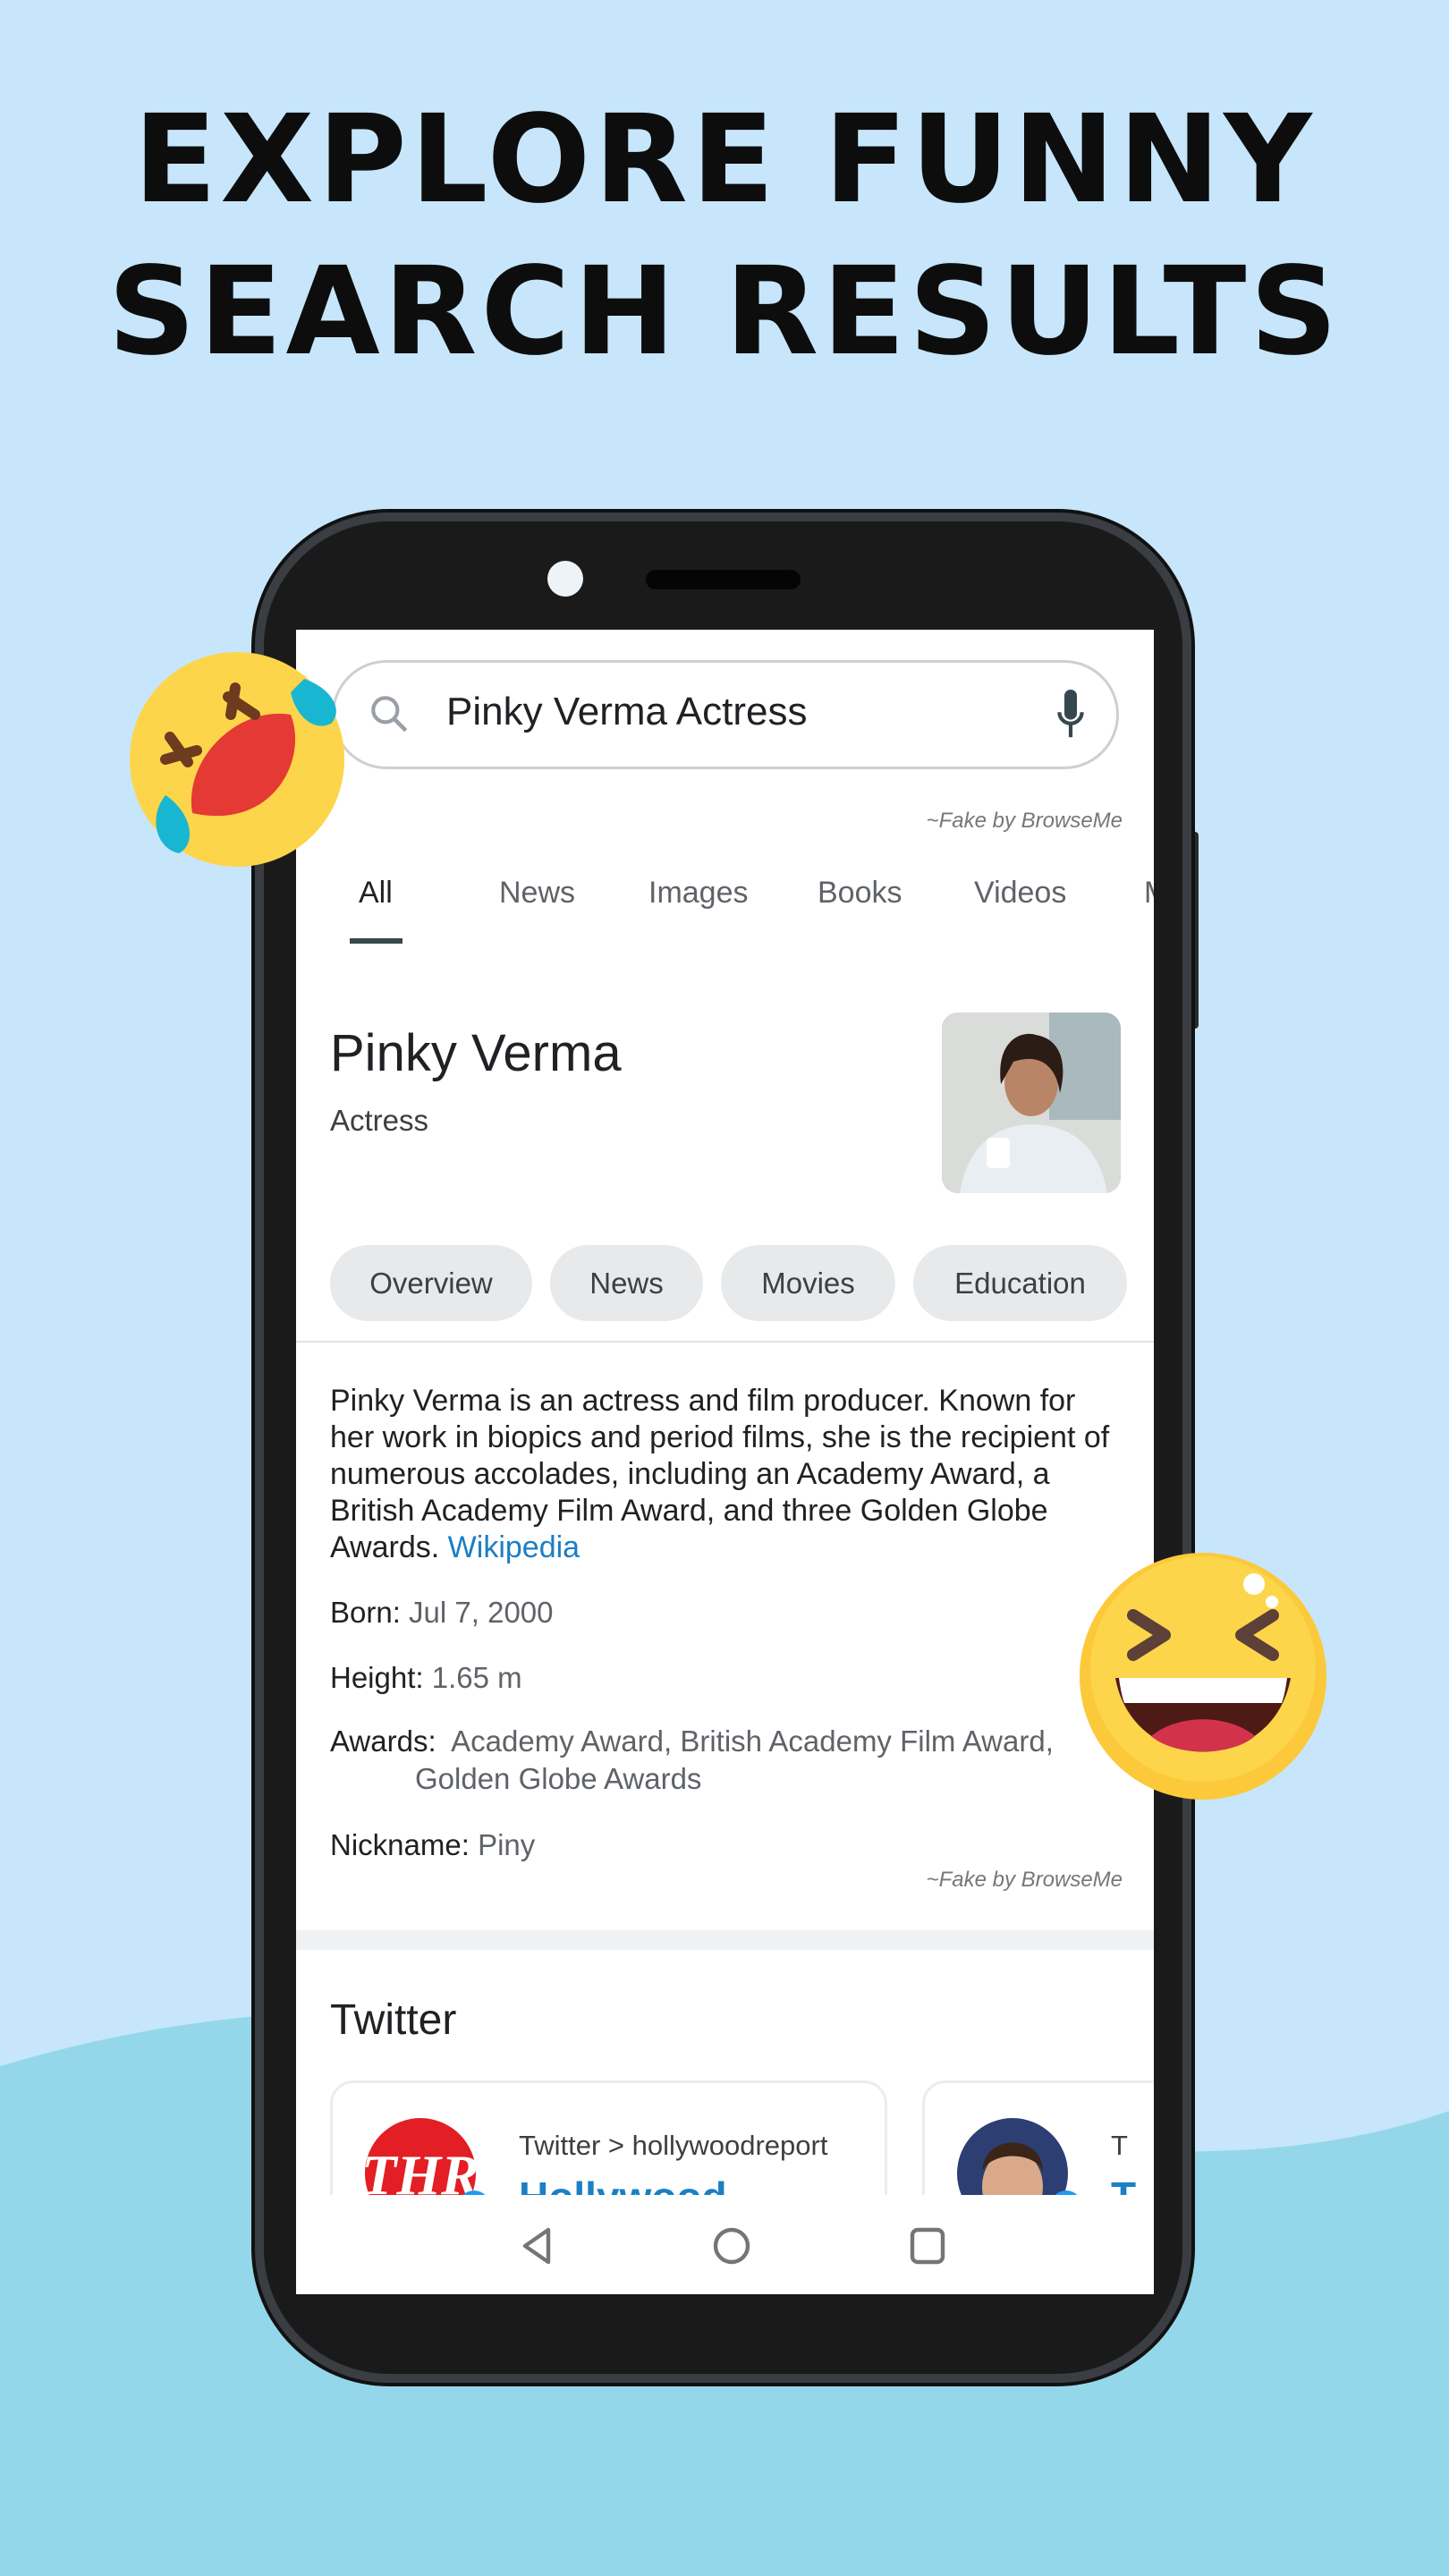 The width and height of the screenshot is (1449, 2576). What do you see at coordinates (433, 1844) in the screenshot?
I see `fact-nickname: Nickname: Piny` at bounding box center [433, 1844].